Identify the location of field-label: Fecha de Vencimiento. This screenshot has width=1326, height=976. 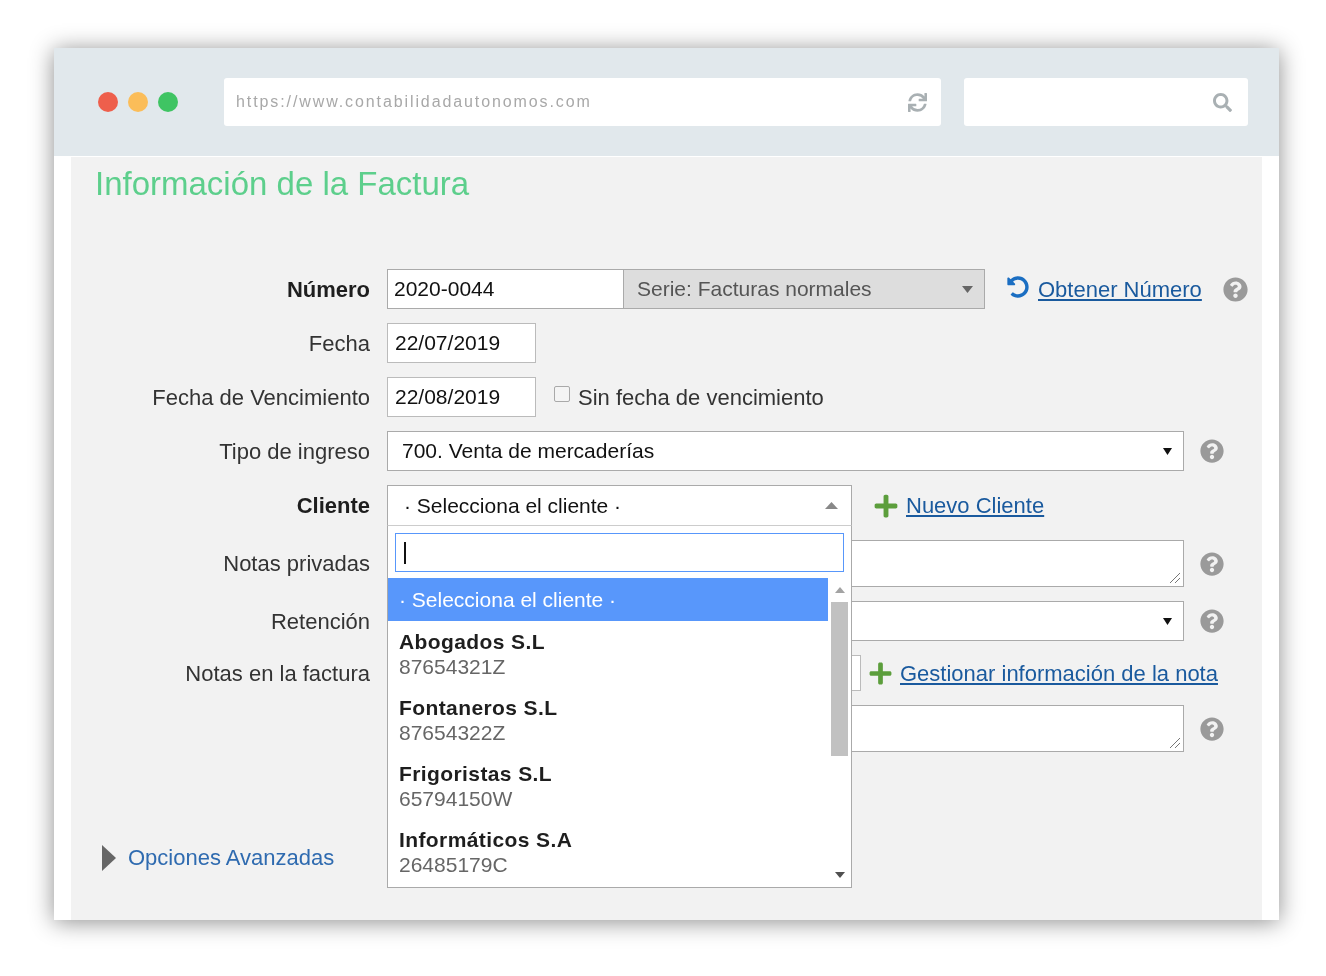
(261, 397).